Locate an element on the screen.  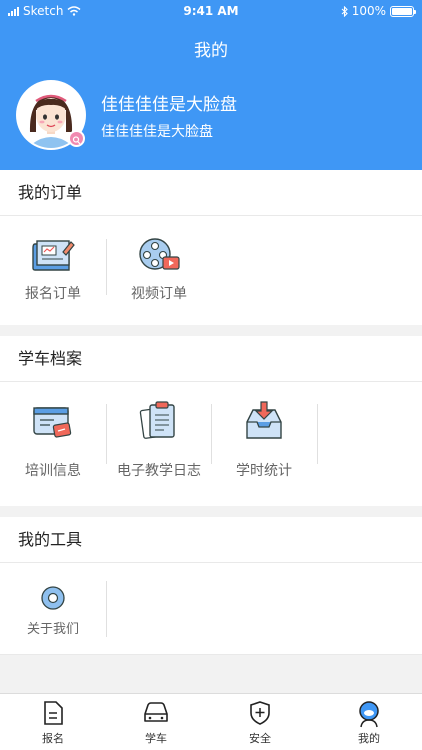
user-name: 佳佳佳佳是大脸盘 is located at coordinates (169, 105).